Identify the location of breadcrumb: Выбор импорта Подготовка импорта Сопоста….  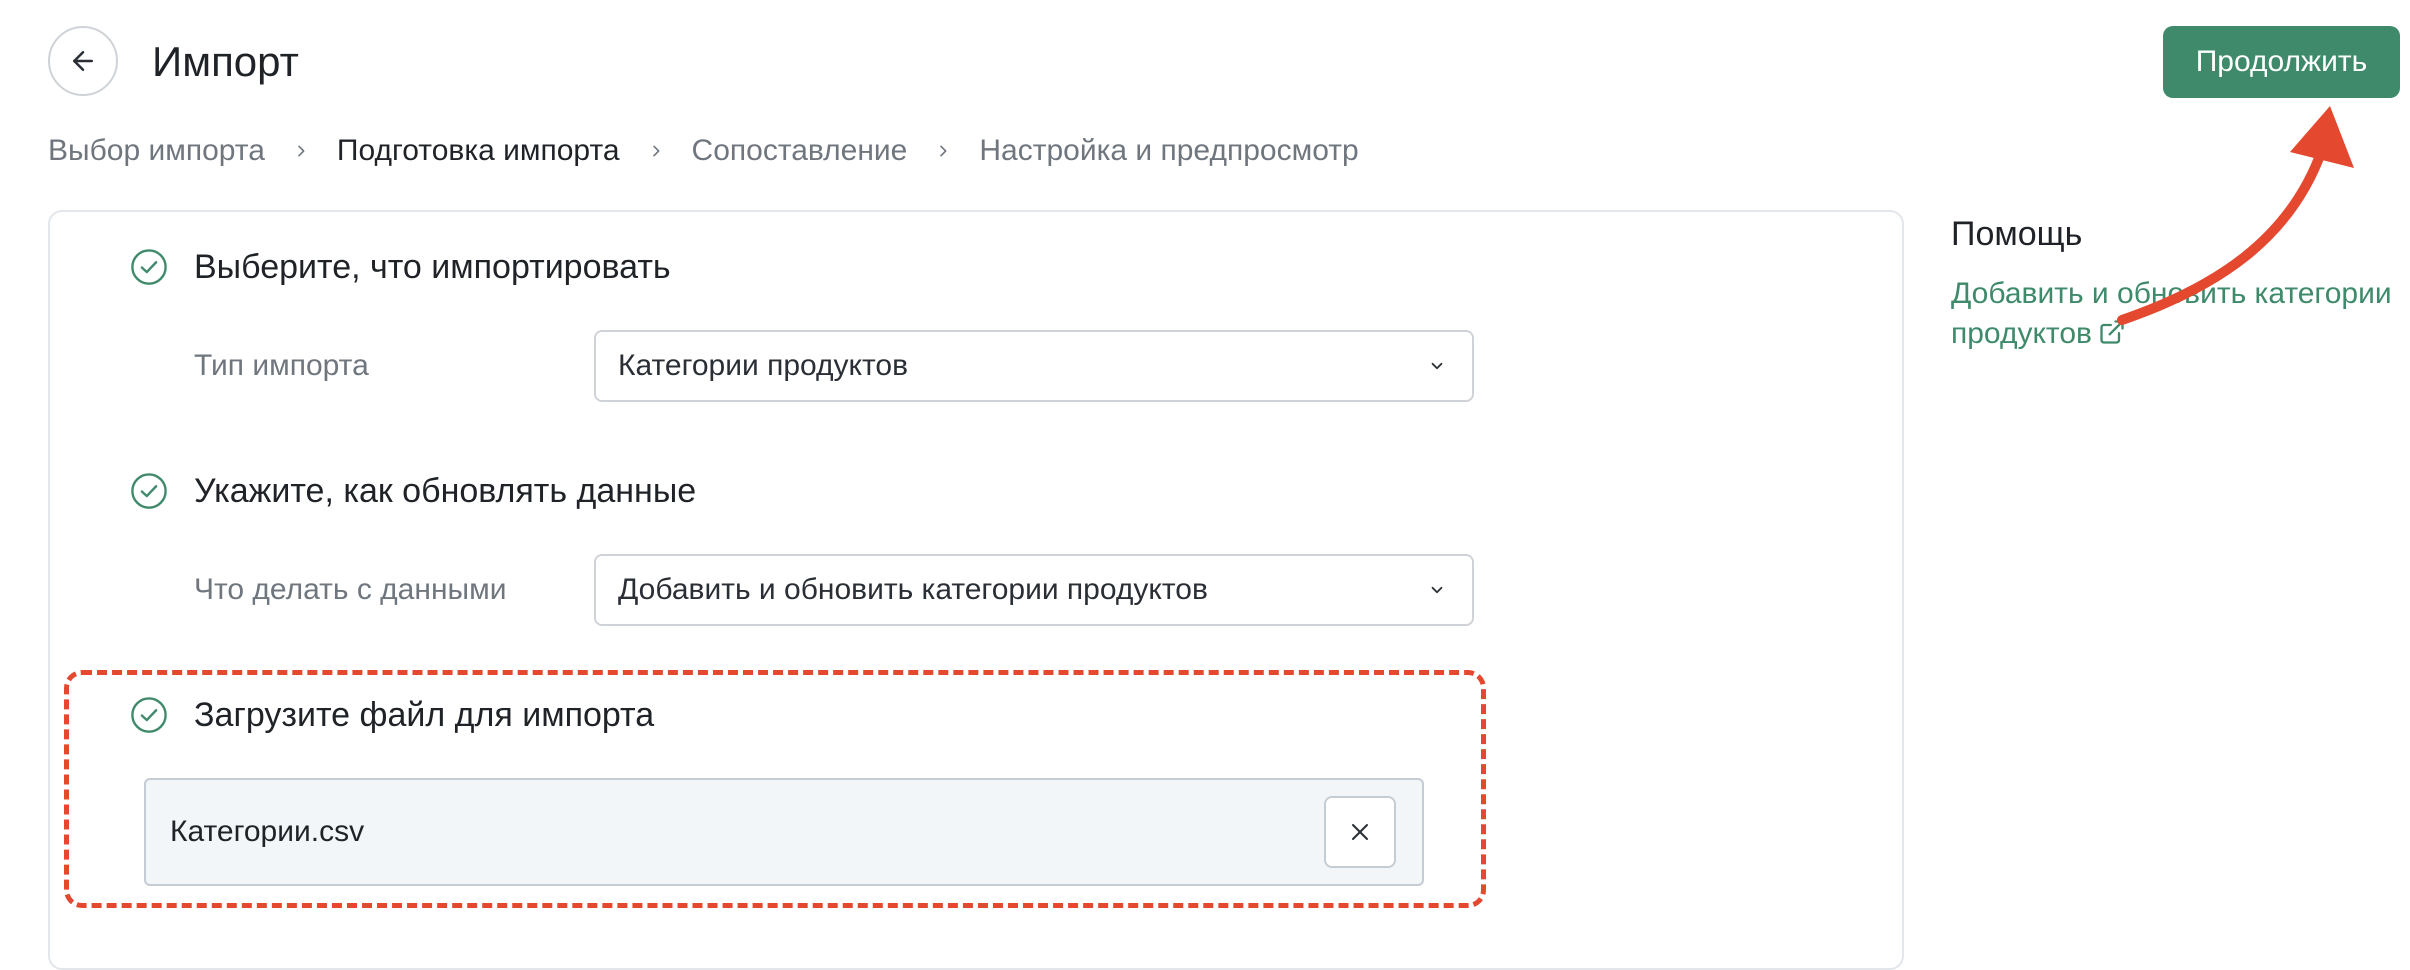
(703, 151).